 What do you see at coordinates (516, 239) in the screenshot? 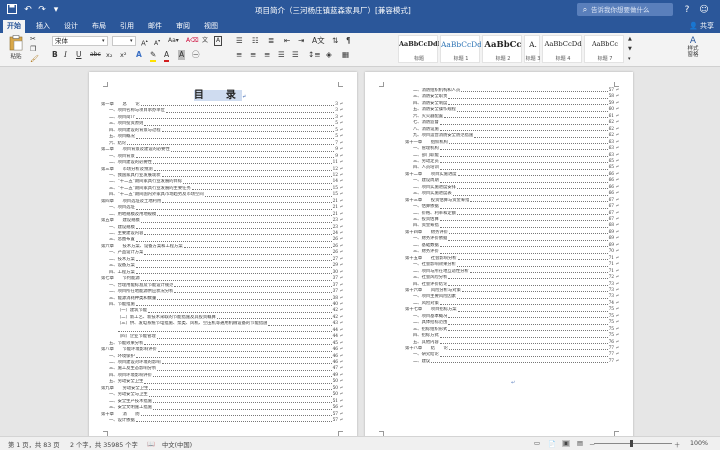
I see `toc-entry: 一、财务评价依据 69 ↵` at bounding box center [516, 239].